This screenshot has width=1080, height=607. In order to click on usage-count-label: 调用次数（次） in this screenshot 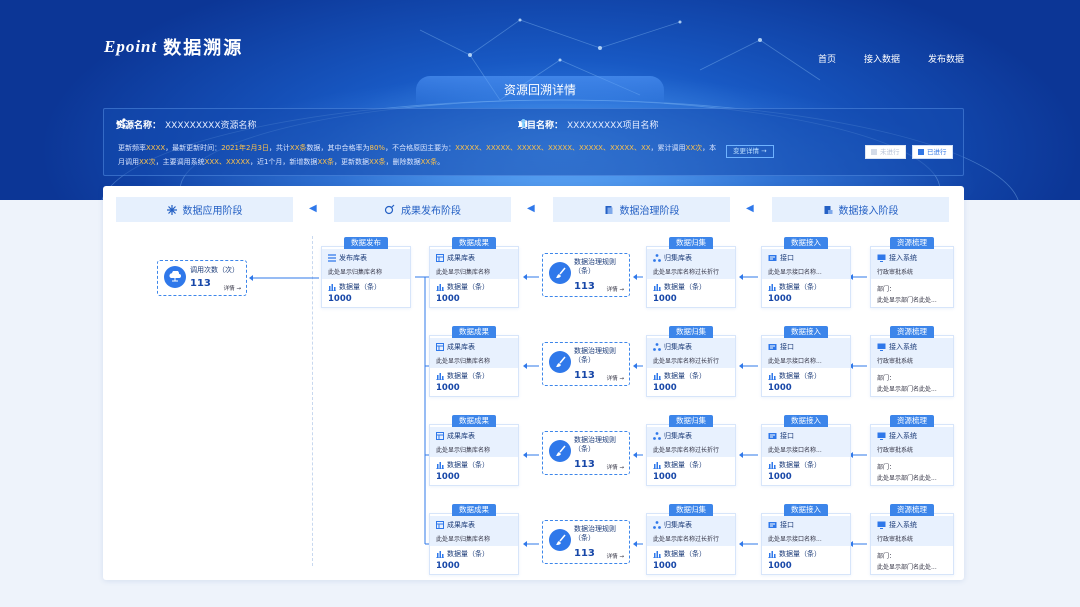, I will do `click(214, 270)`.